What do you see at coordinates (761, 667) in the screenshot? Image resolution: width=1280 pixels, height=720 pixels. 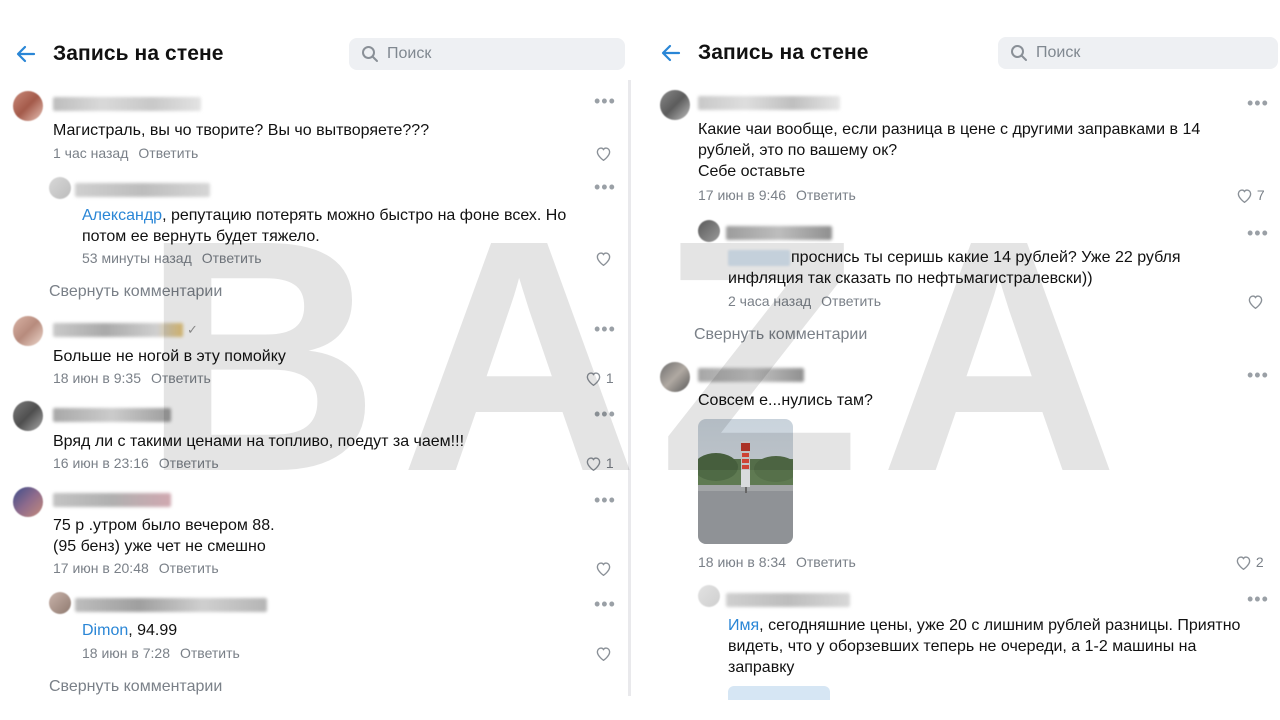 I see `comment-text-line: заправку` at bounding box center [761, 667].